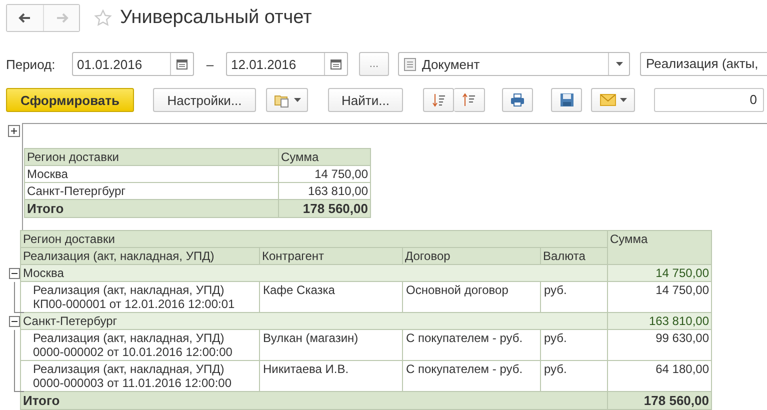 Image resolution: width=767 pixels, height=410 pixels. I want to click on save-button, so click(566, 100).